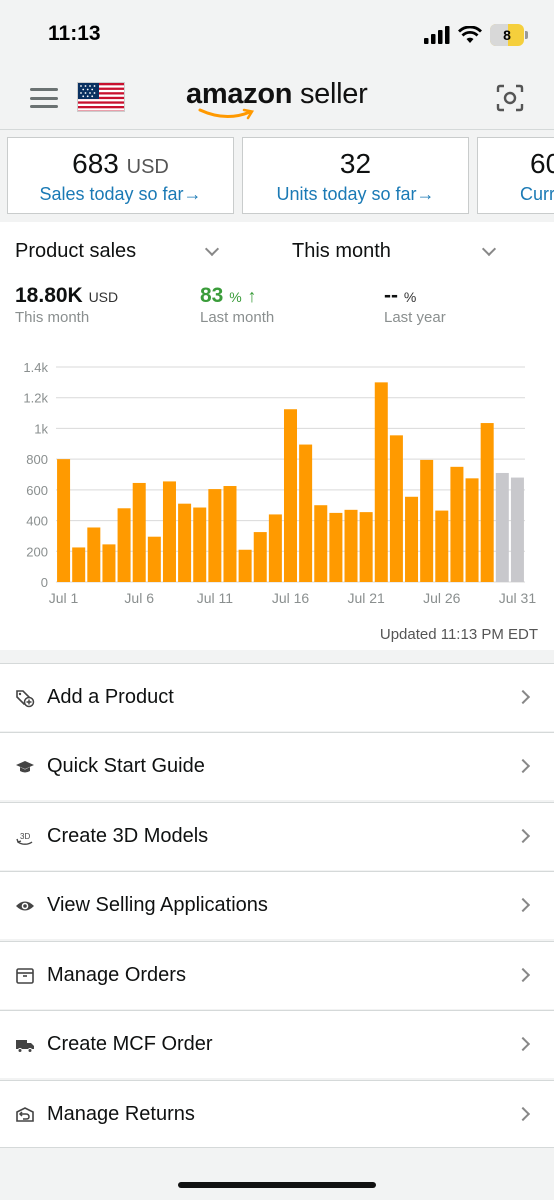 Image resolution: width=554 pixels, height=1200 pixels. What do you see at coordinates (341, 251) in the screenshot?
I see `period-dropdown: This month` at bounding box center [341, 251].